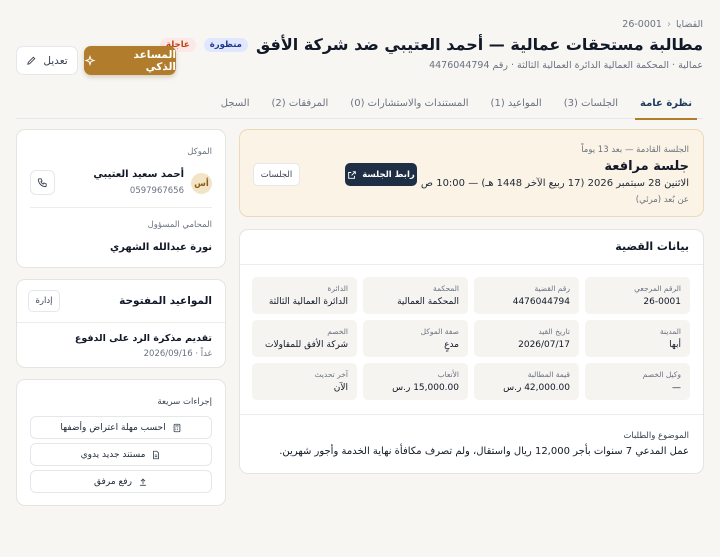 The width and height of the screenshot is (720, 557). I want to click on lawyer-label: المحامي المسؤول, so click(179, 225).